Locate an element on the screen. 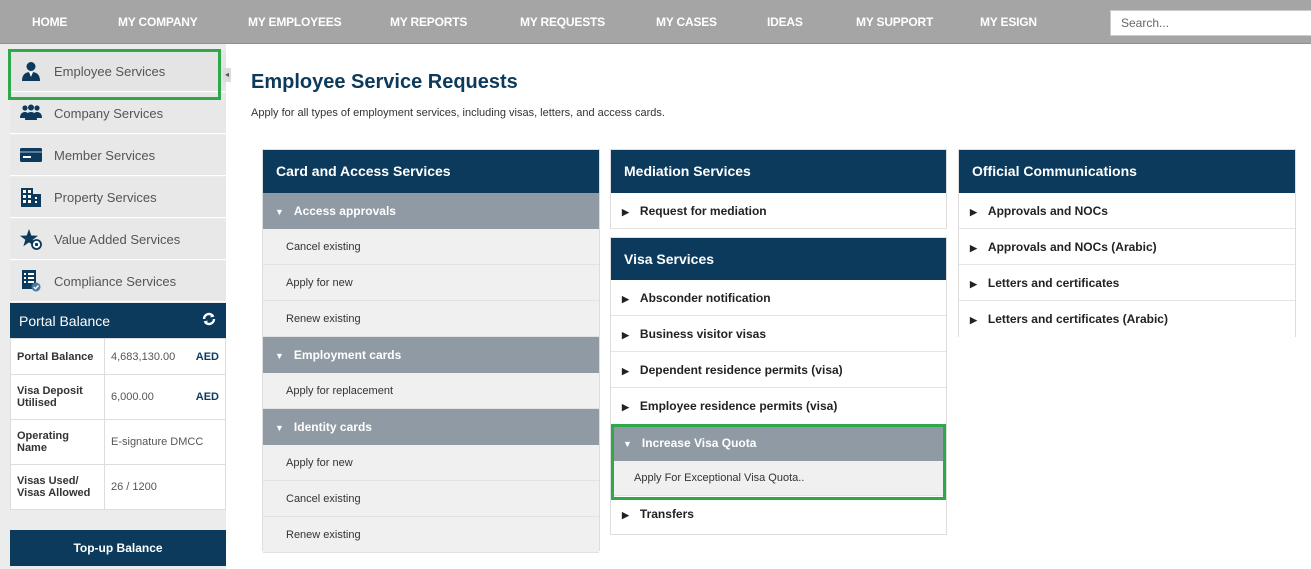 This screenshot has width=1311, height=569. list-item: ▶ Letters and certificates is located at coordinates (1127, 283).